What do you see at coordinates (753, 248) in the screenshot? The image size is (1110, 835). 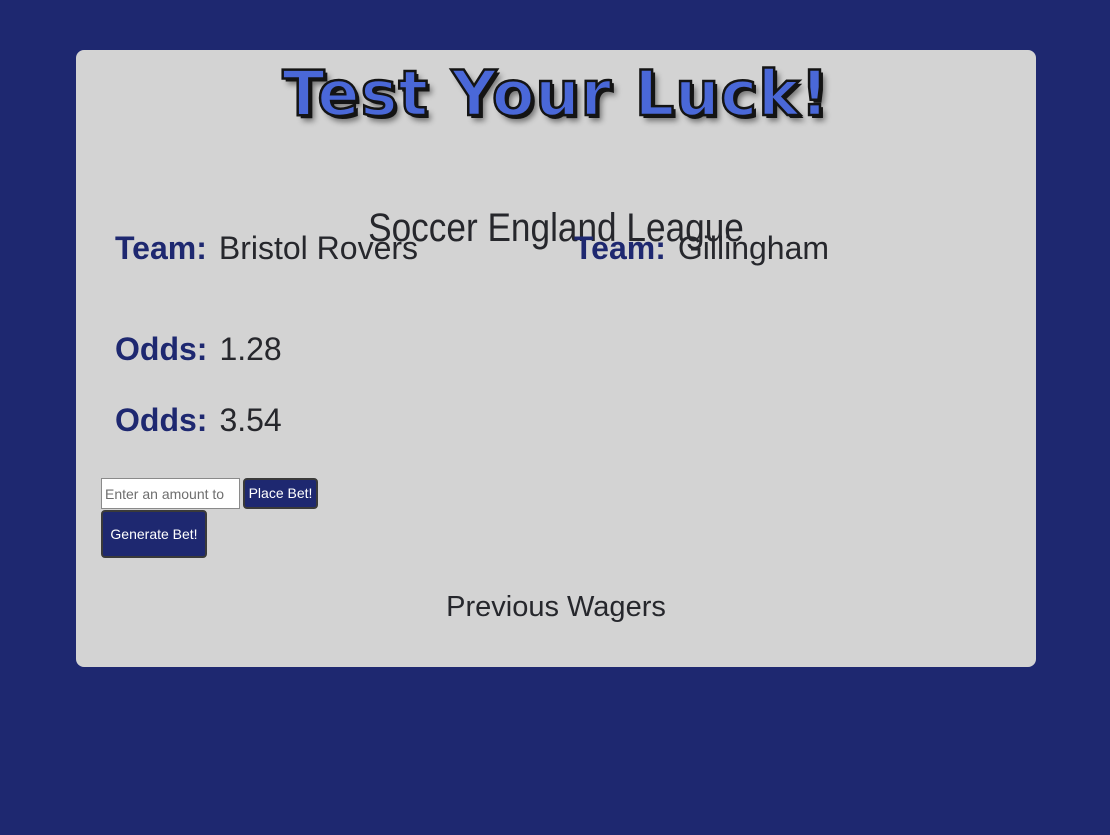 I see `team-2-name: Gillingham` at bounding box center [753, 248].